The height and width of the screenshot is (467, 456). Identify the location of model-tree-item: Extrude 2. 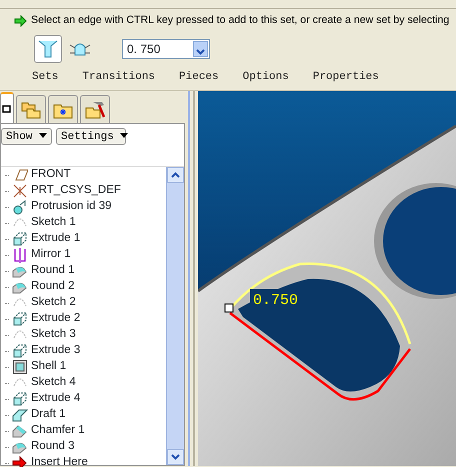
(55, 319).